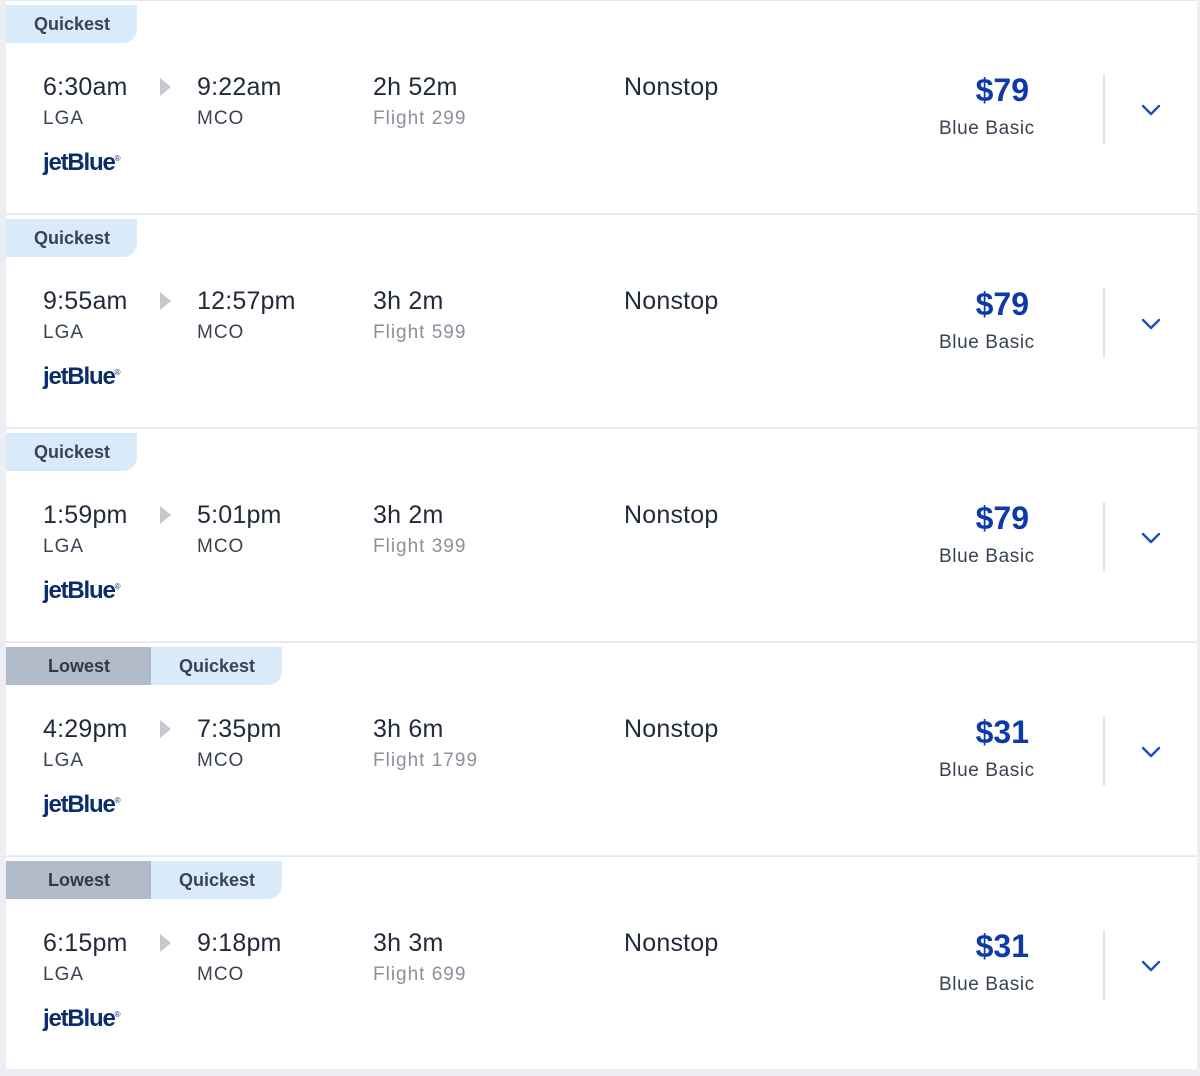  What do you see at coordinates (85, 301) in the screenshot?
I see `departure-time: 9:55am` at bounding box center [85, 301].